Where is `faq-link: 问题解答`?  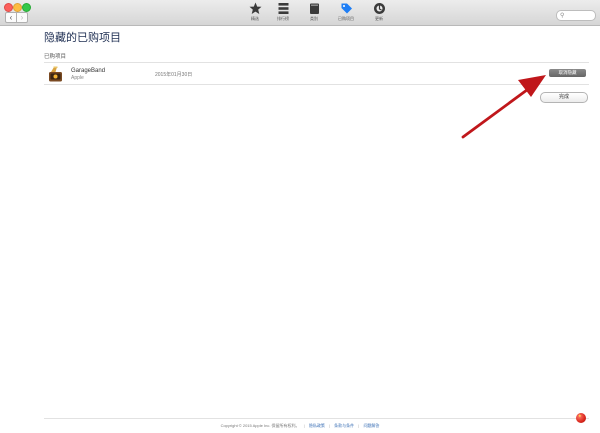
faq-link: 问题解答 is located at coordinates (371, 425).